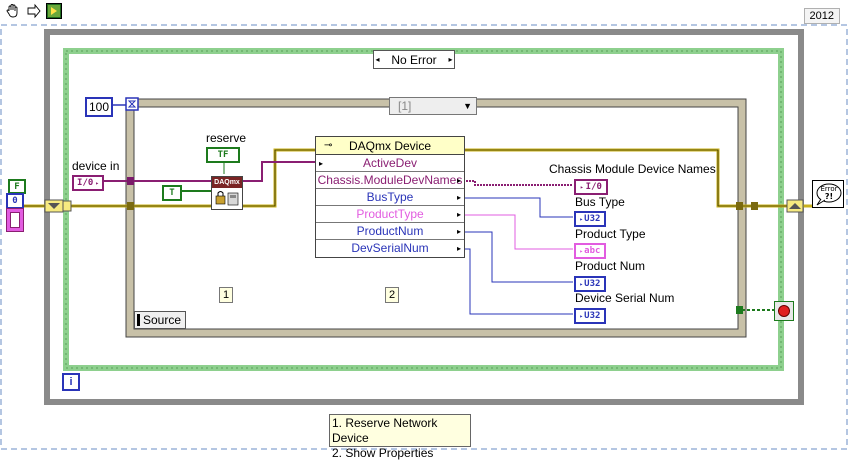 Image resolution: width=850 pixels, height=461 pixels. What do you see at coordinates (377, 59) in the screenshot?
I see `case-decrement-icon: ◂` at bounding box center [377, 59].